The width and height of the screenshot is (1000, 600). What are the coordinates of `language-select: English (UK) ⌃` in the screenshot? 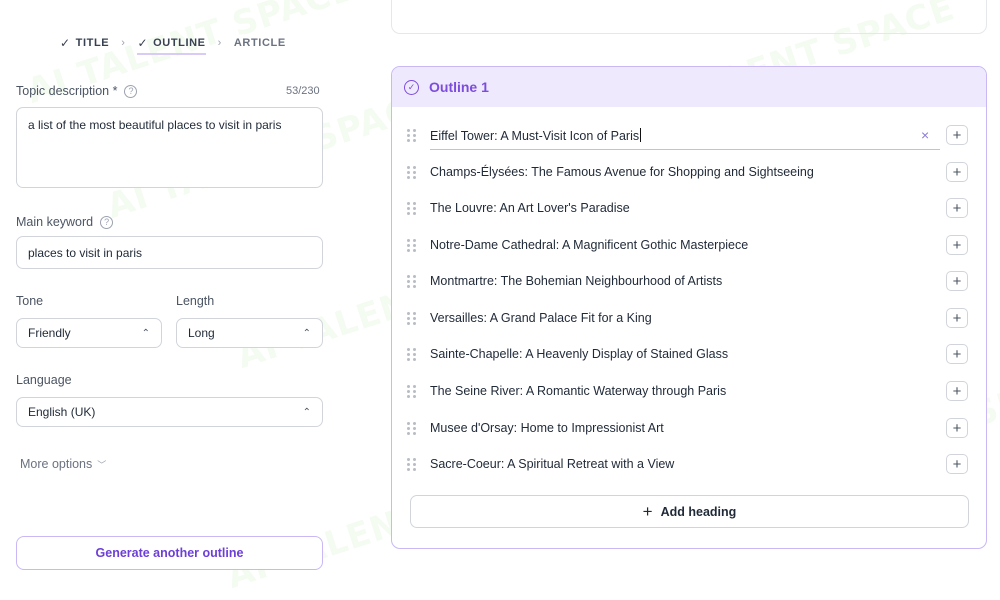 It's located at (169, 412).